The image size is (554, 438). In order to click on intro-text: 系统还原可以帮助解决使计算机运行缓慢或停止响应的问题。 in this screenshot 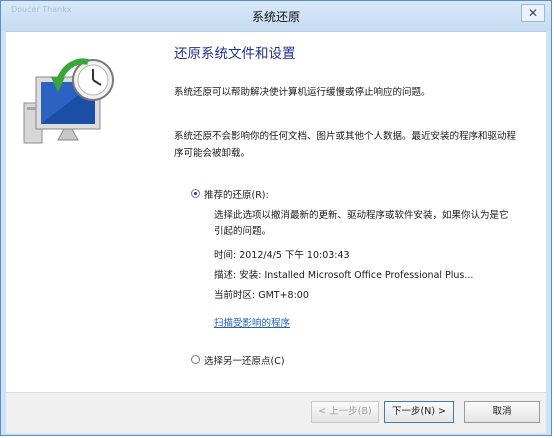, I will do `click(302, 92)`.